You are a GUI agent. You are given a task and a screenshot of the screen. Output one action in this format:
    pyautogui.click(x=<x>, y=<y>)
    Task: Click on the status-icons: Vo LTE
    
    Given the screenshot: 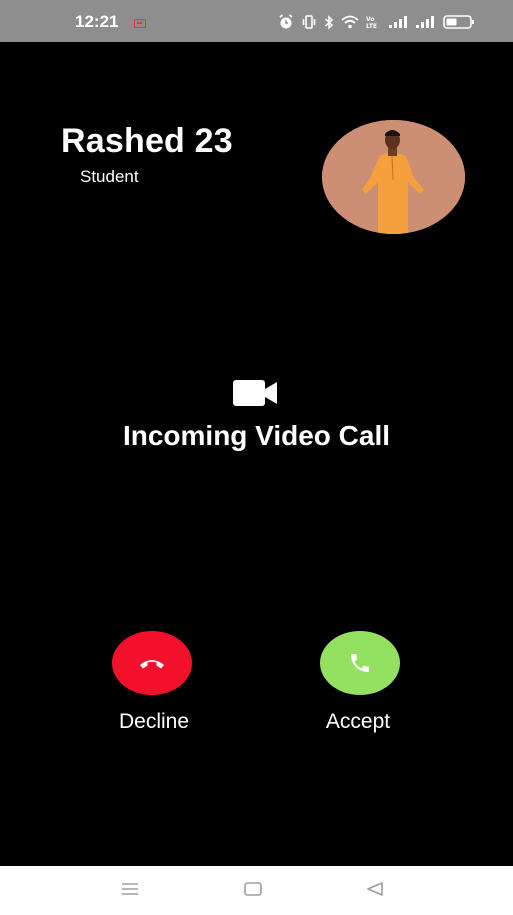 What is the action you would take?
    pyautogui.click(x=376, y=22)
    